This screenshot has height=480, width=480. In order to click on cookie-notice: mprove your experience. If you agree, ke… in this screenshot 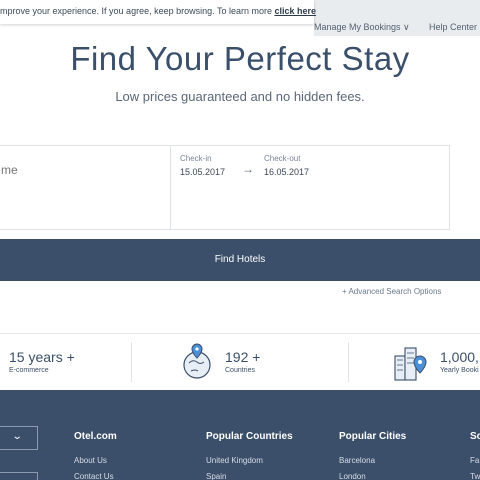, I will do `click(158, 12)`.